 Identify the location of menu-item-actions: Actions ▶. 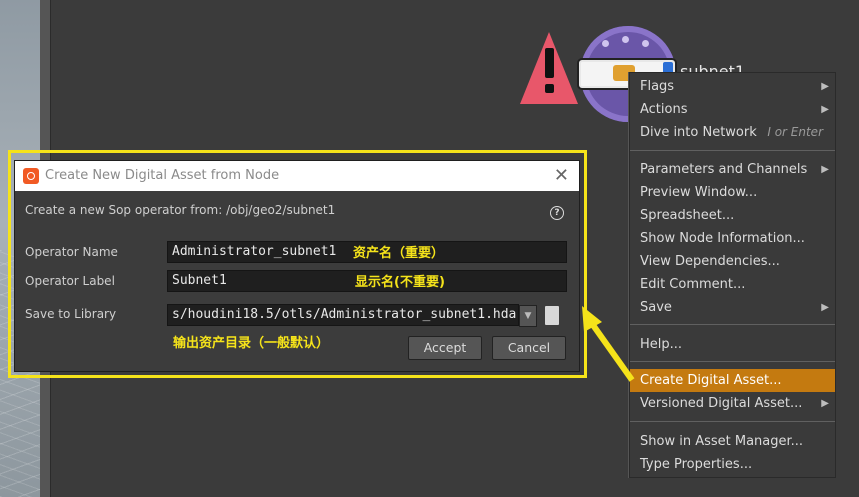
(732, 109).